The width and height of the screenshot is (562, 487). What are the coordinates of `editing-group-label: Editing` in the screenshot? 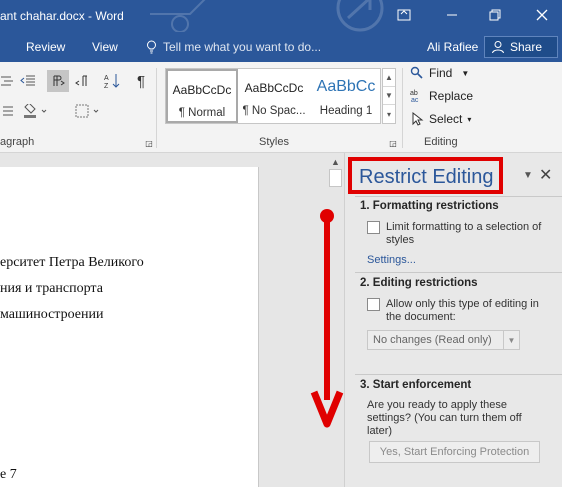 It's located at (441, 142).